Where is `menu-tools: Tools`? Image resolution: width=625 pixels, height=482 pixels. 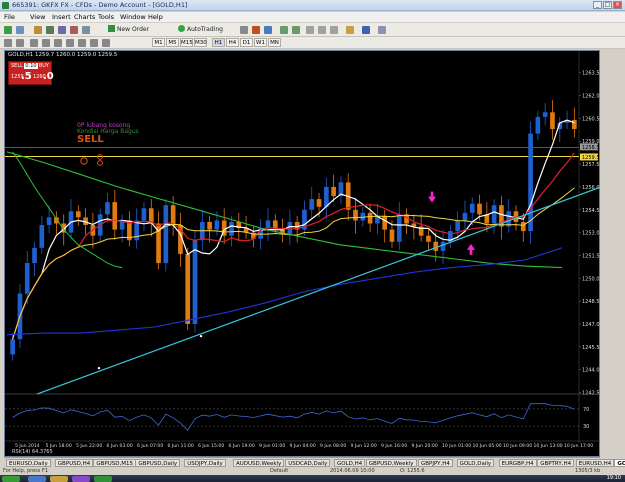
menu-tools: Tools is located at coordinates (106, 17).